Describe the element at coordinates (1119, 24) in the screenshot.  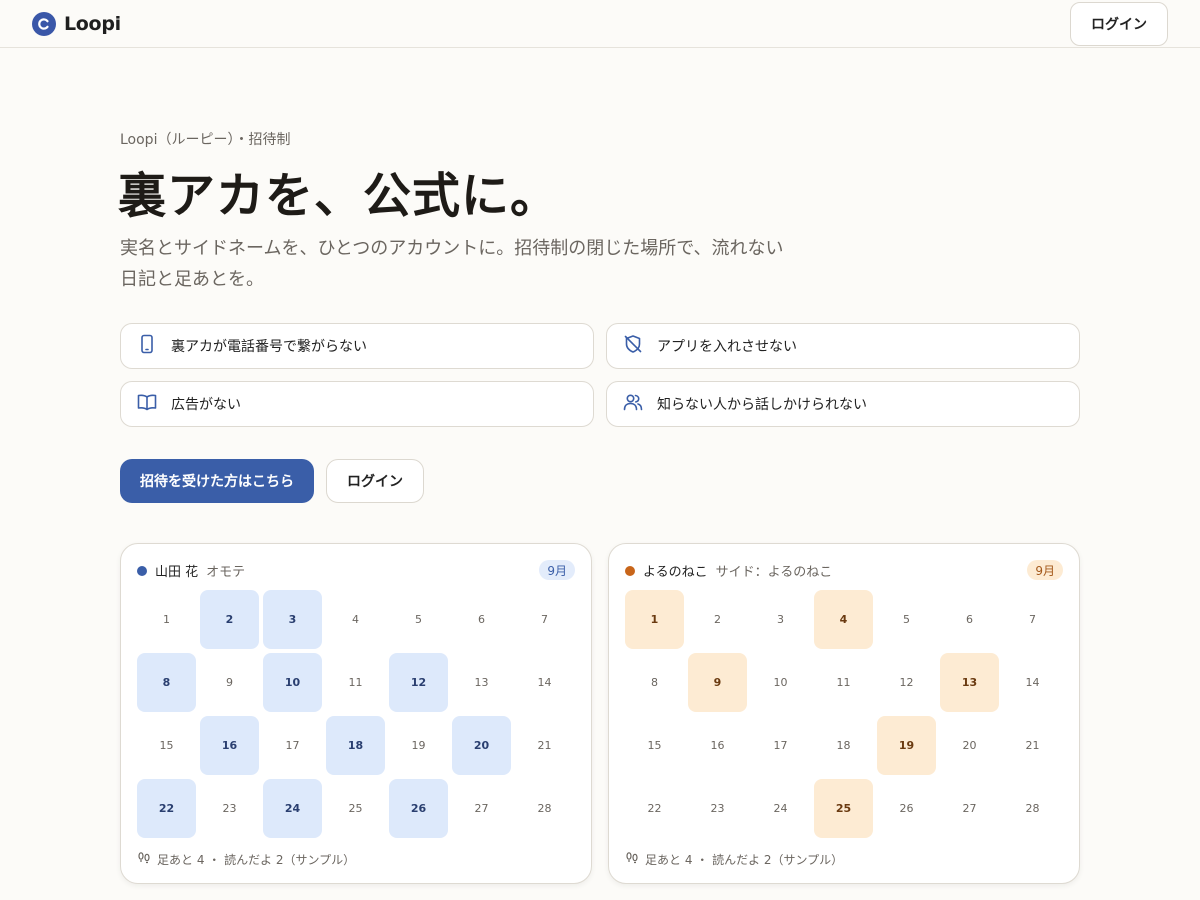
I see `header-login-button: ログイン` at that location.